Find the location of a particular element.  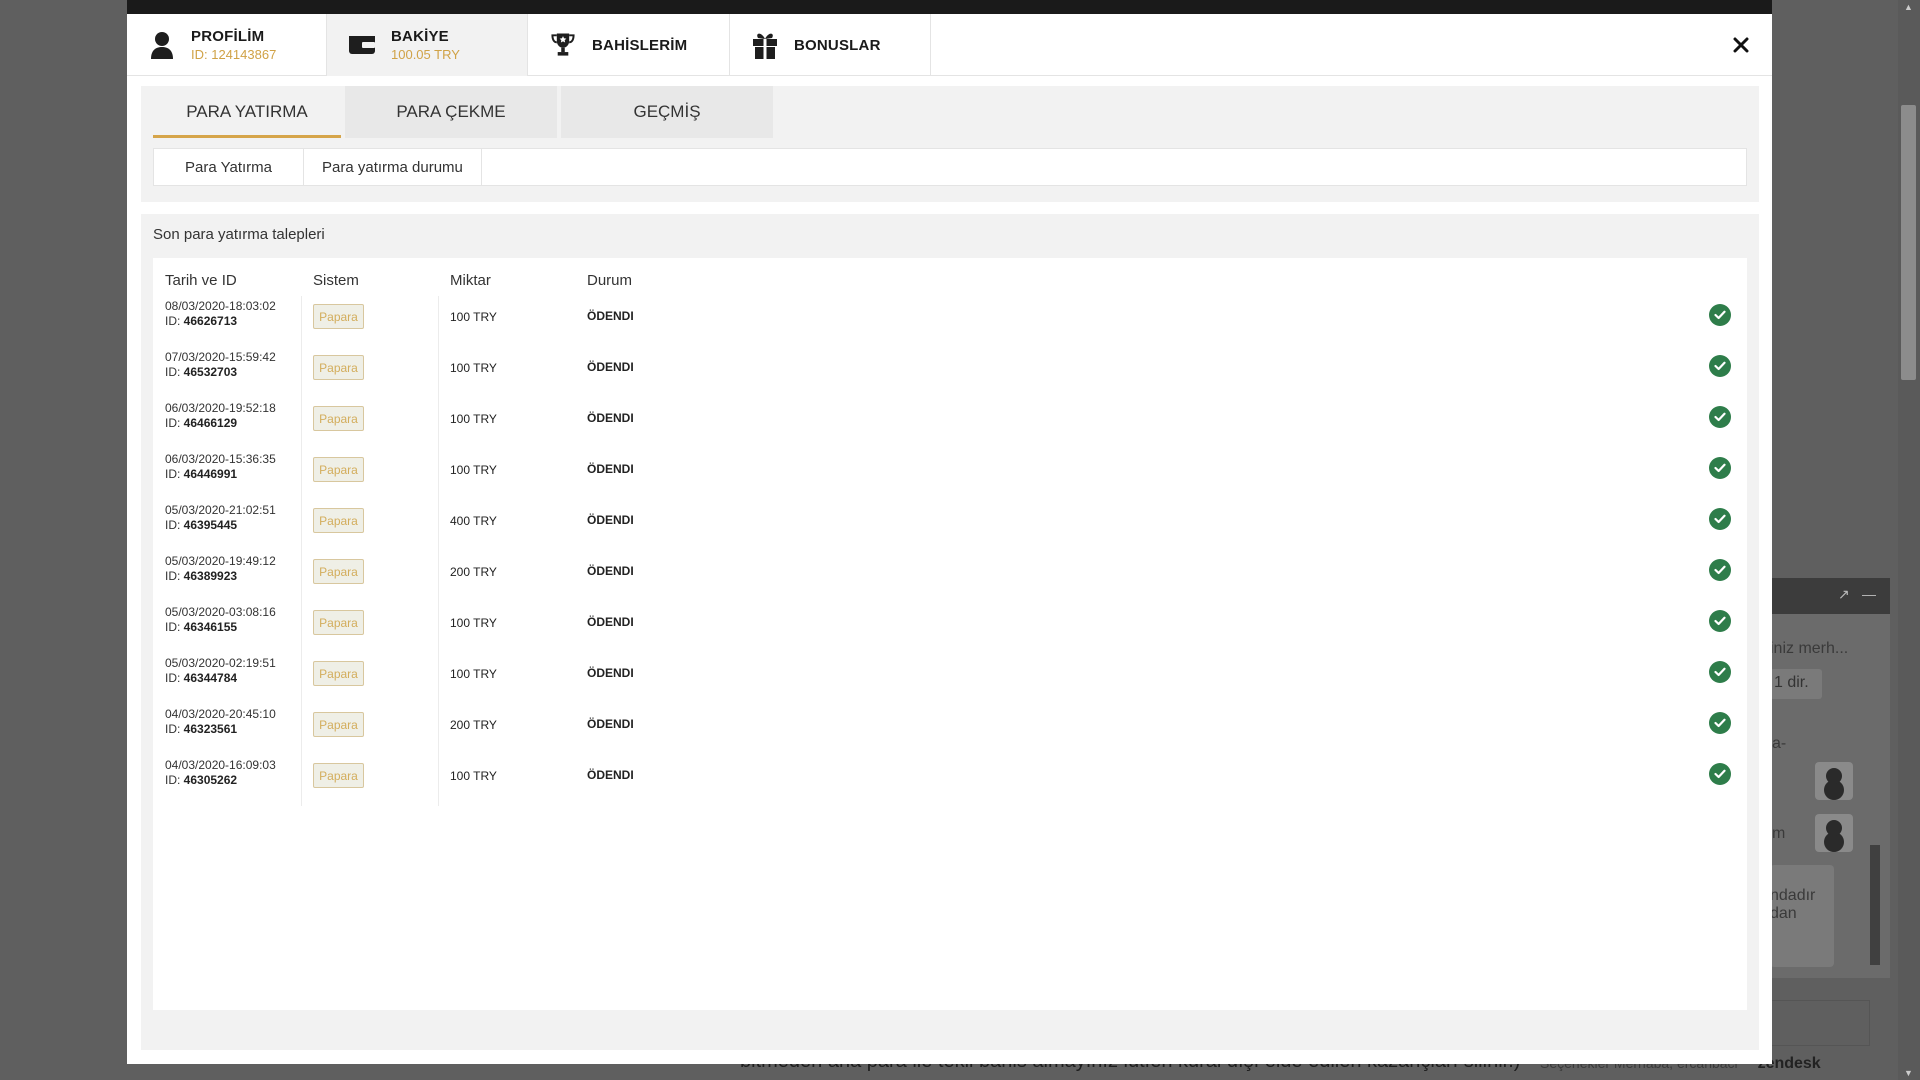

row-id: ID: 46323561 is located at coordinates (230, 729).